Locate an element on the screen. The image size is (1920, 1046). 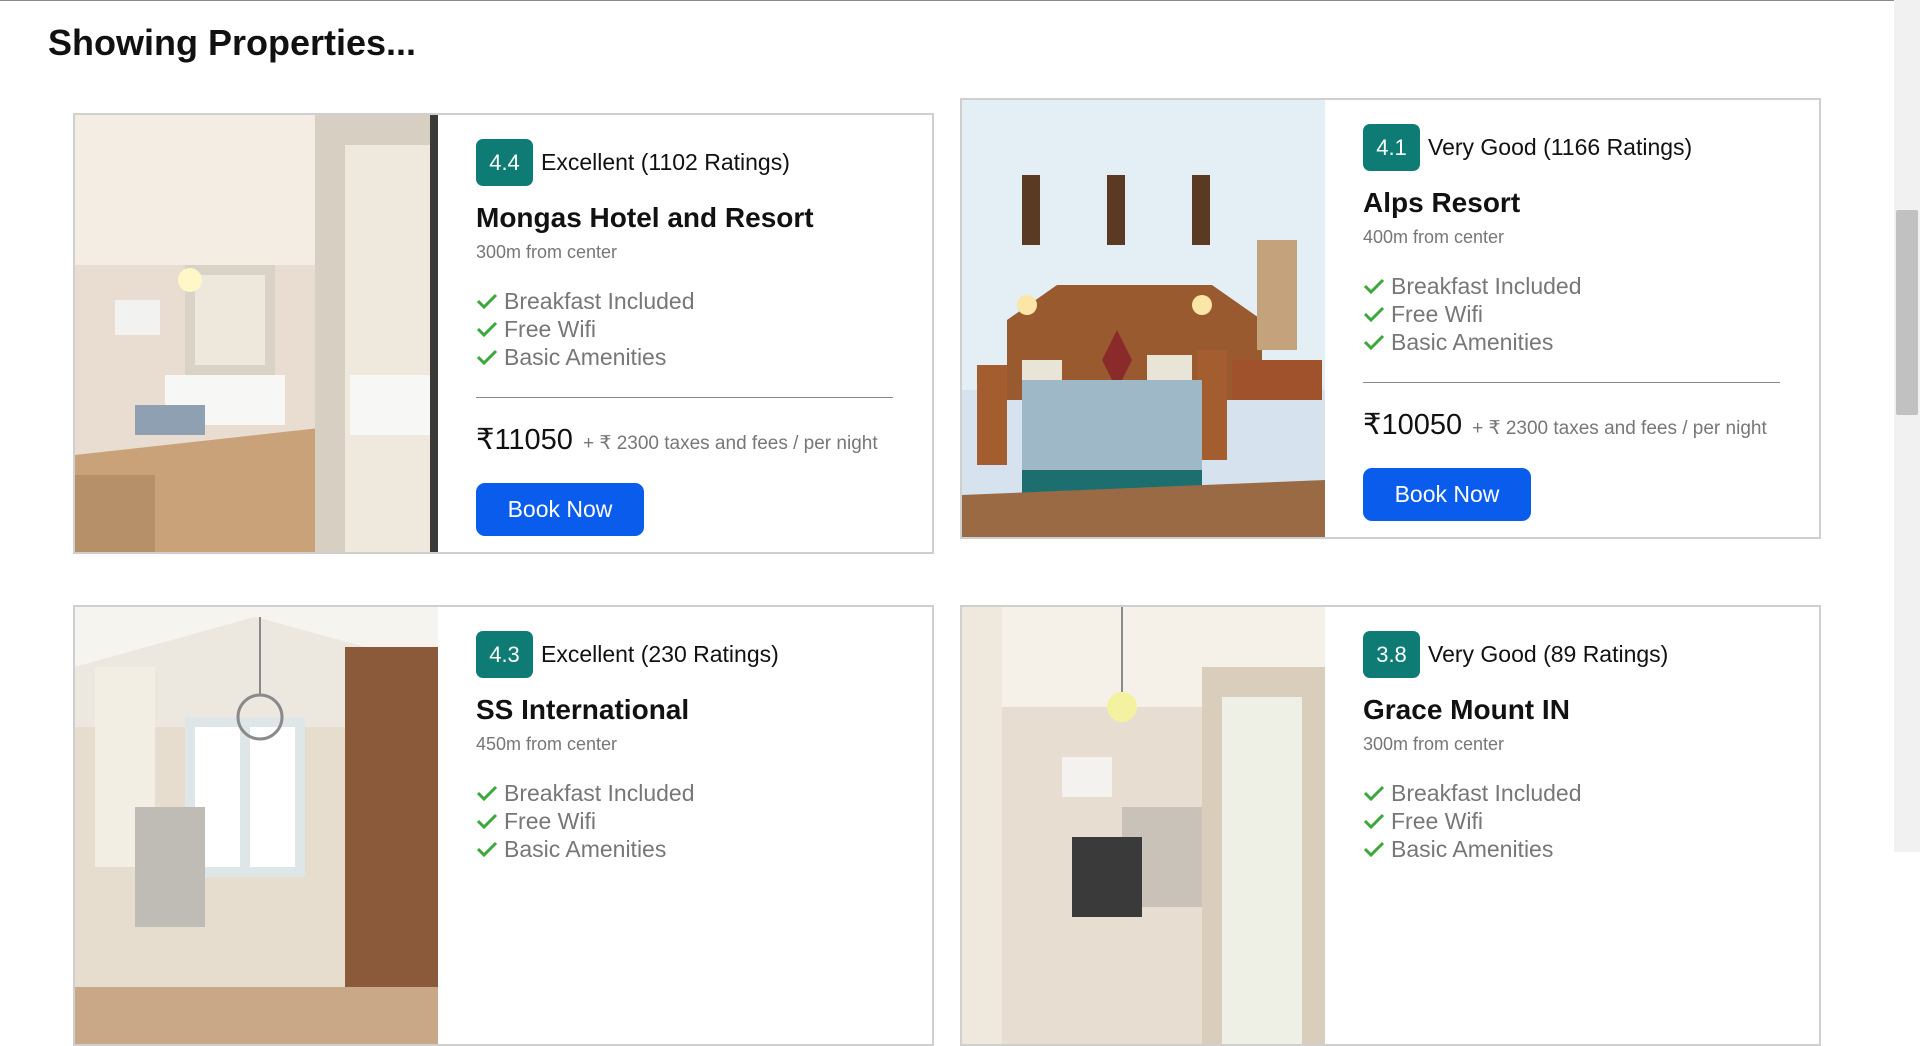
rating-text: Excellent (230 Ratings) is located at coordinates (660, 654).